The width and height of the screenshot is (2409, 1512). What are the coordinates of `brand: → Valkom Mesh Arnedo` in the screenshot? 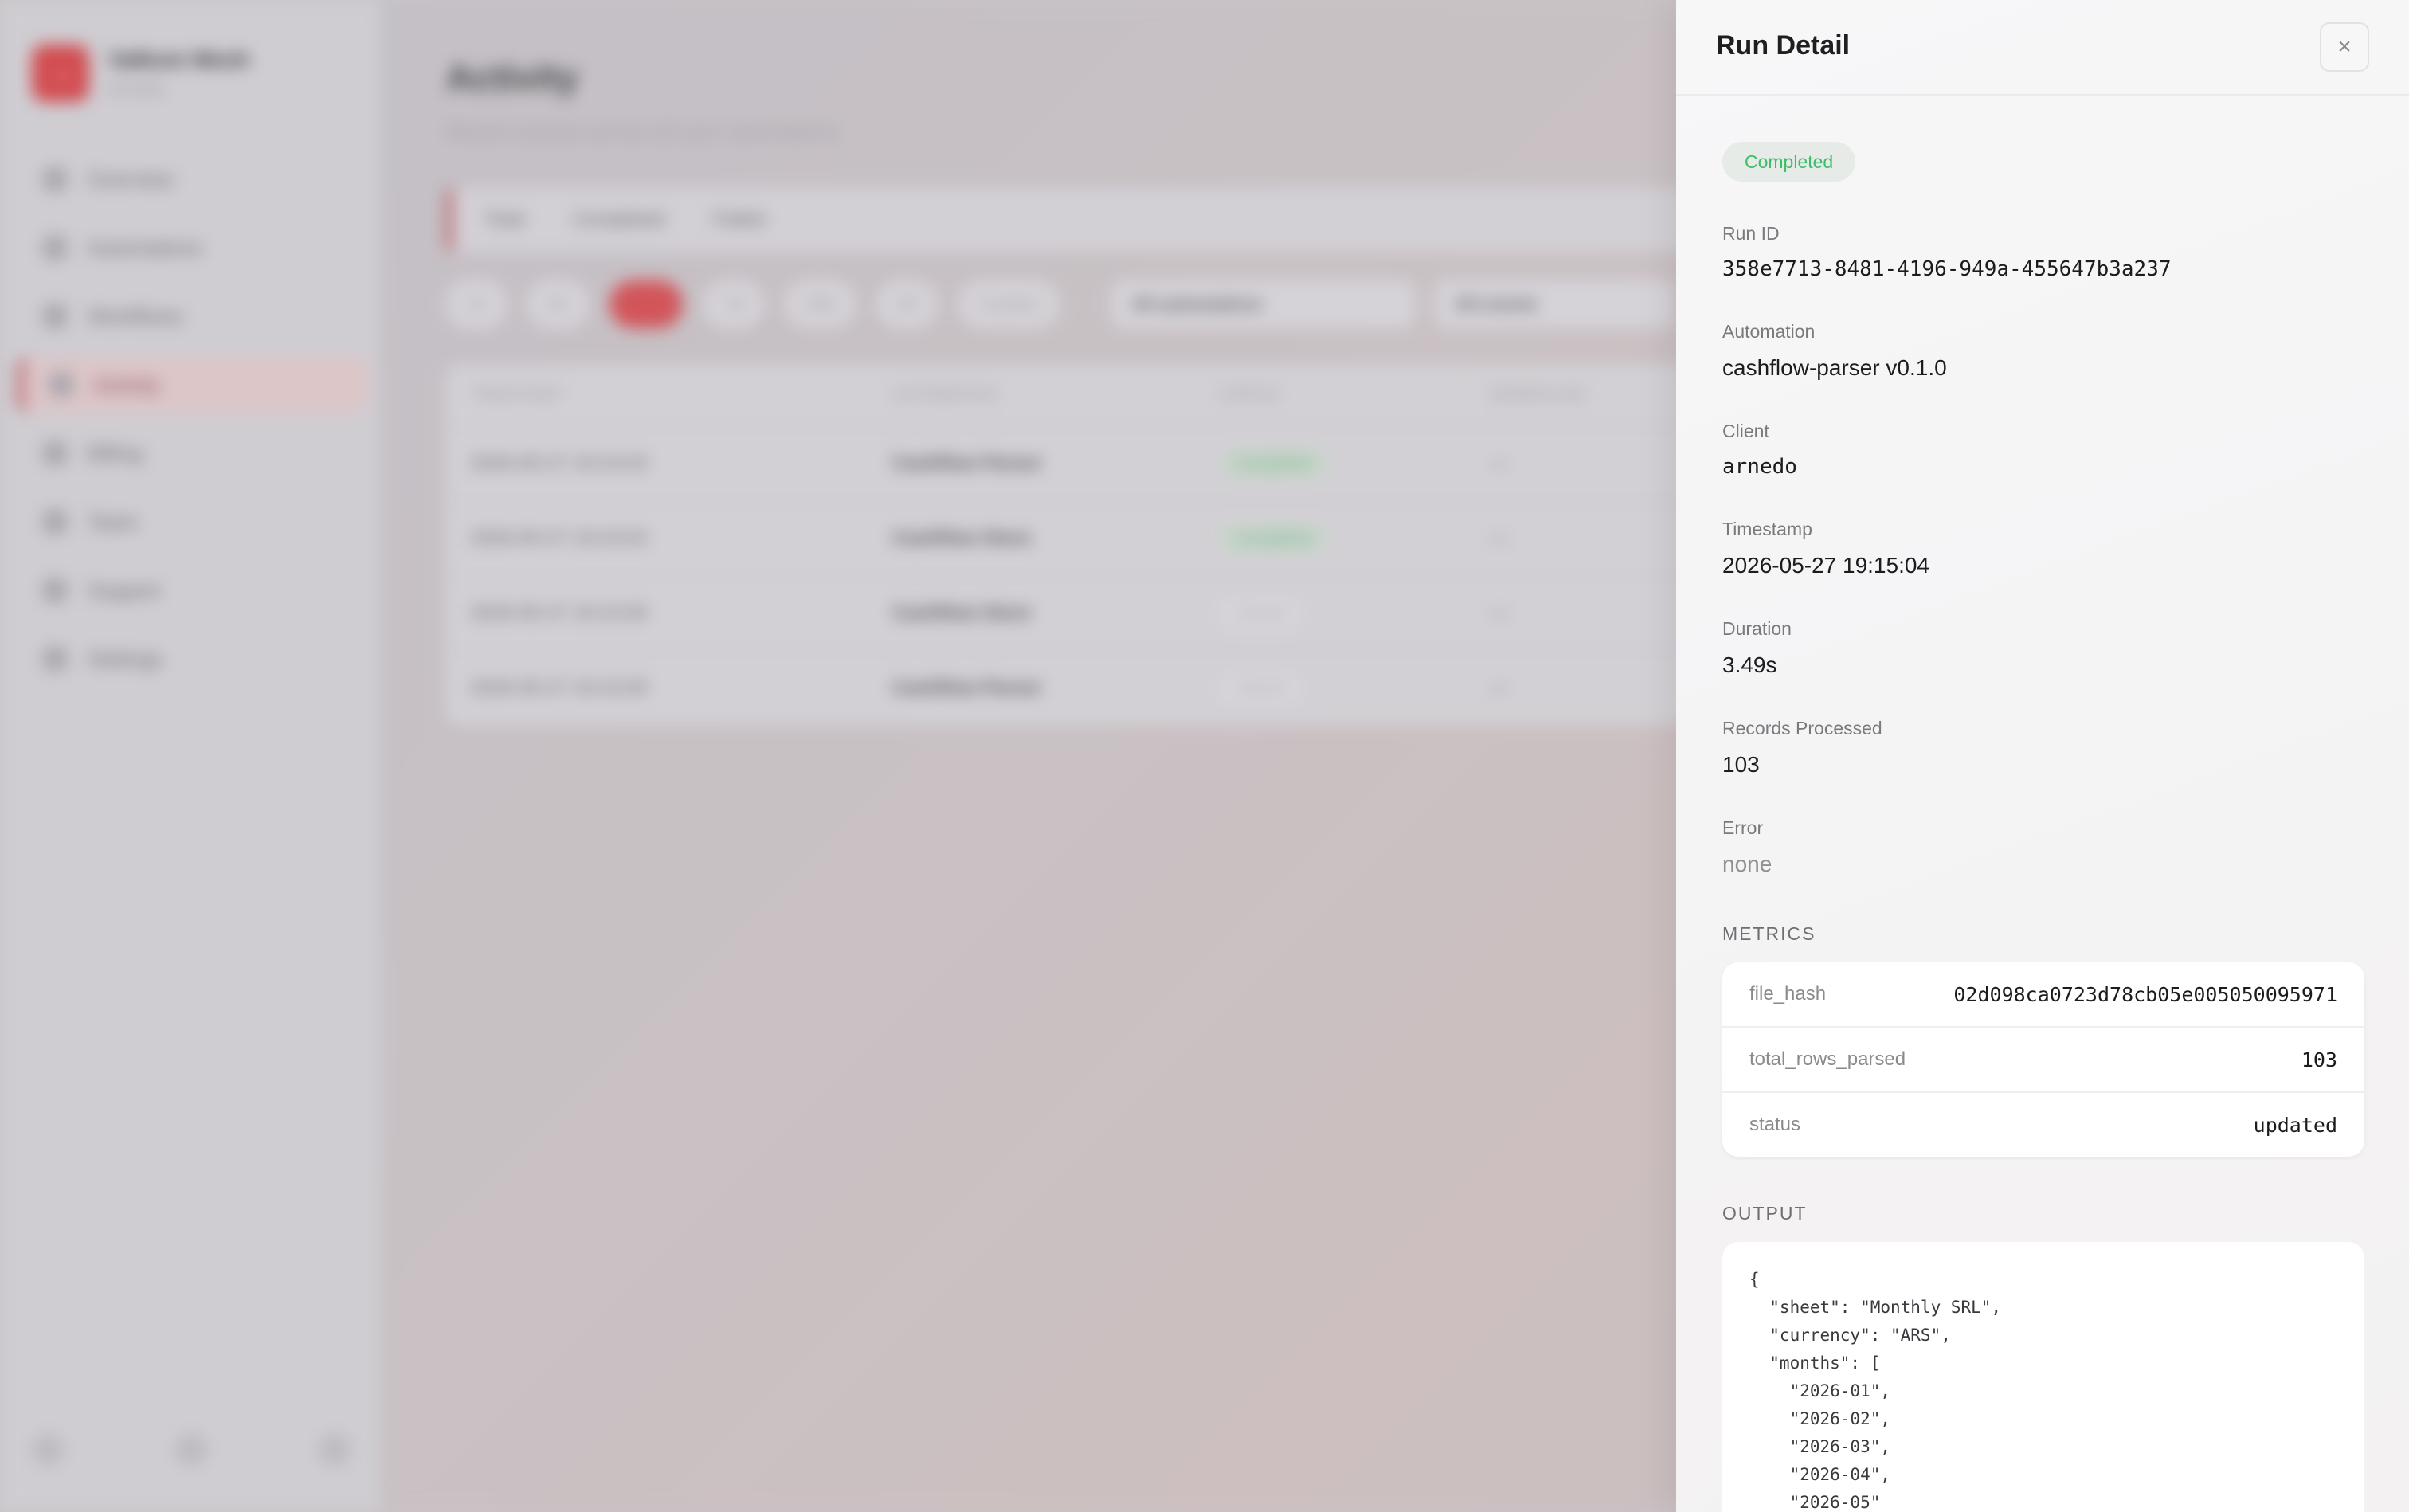 It's located at (140, 74).